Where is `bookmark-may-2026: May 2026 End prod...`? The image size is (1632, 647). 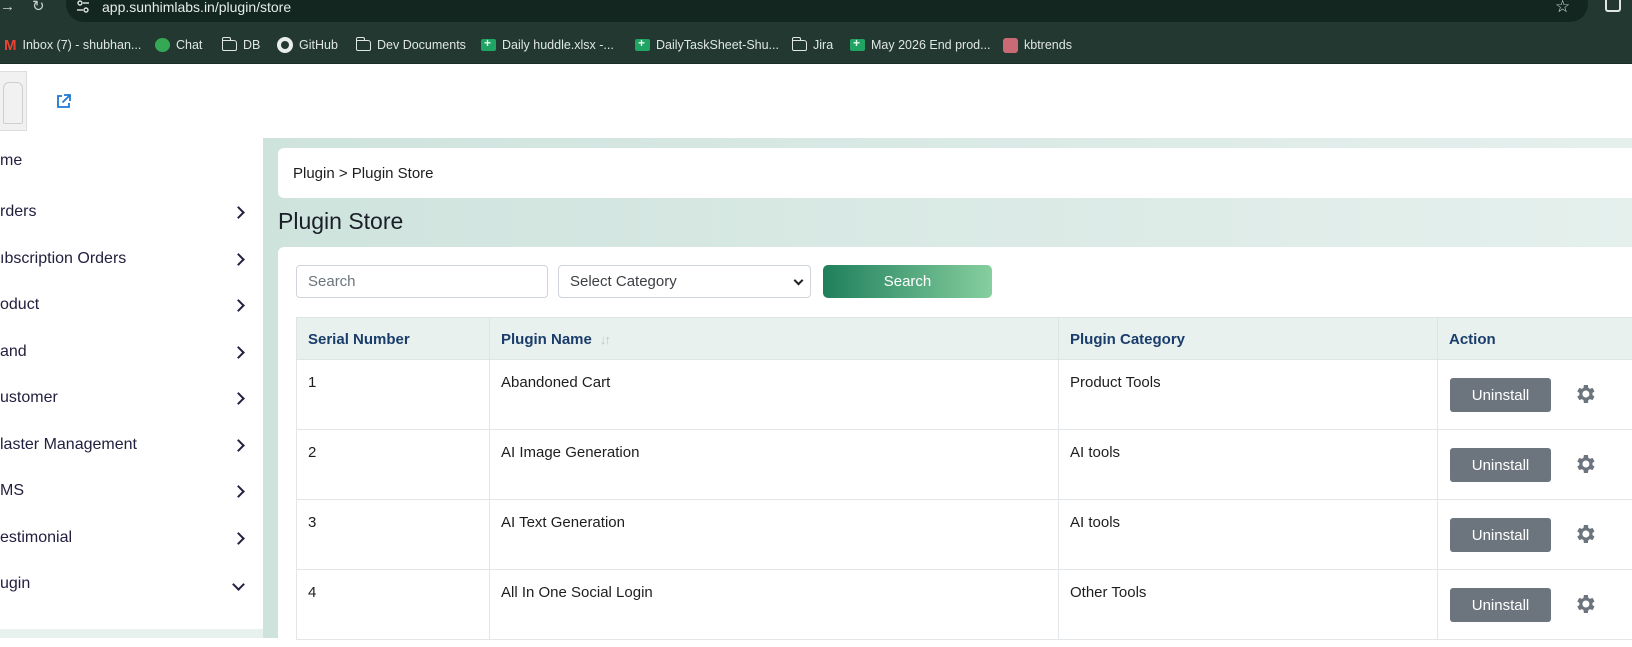
bookmark-may-2026: May 2026 End prod... is located at coordinates (920, 45).